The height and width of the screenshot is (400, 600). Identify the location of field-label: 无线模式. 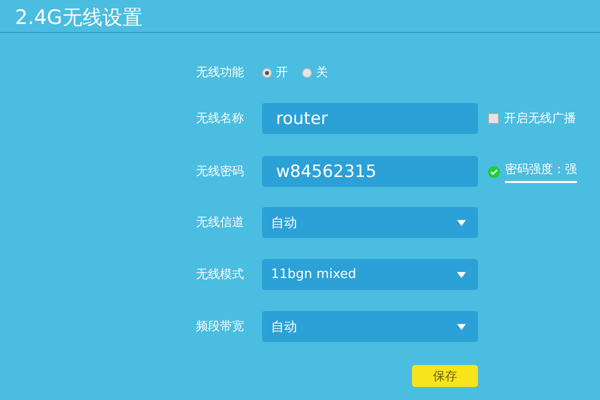
(220, 274).